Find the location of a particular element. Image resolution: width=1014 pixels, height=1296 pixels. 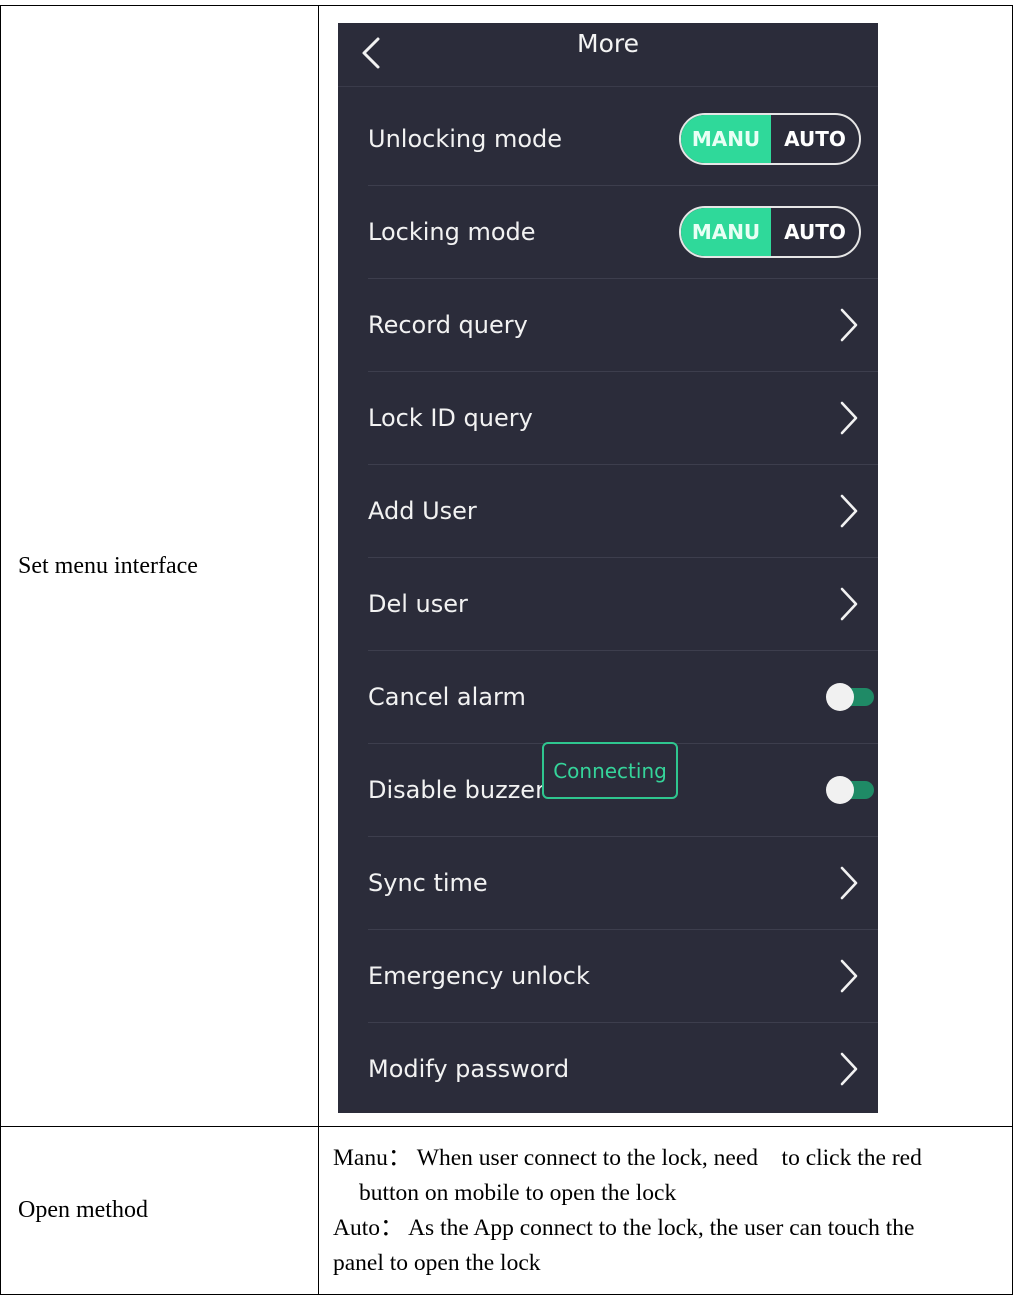

menu-item-label: Add User is located at coordinates (422, 510).